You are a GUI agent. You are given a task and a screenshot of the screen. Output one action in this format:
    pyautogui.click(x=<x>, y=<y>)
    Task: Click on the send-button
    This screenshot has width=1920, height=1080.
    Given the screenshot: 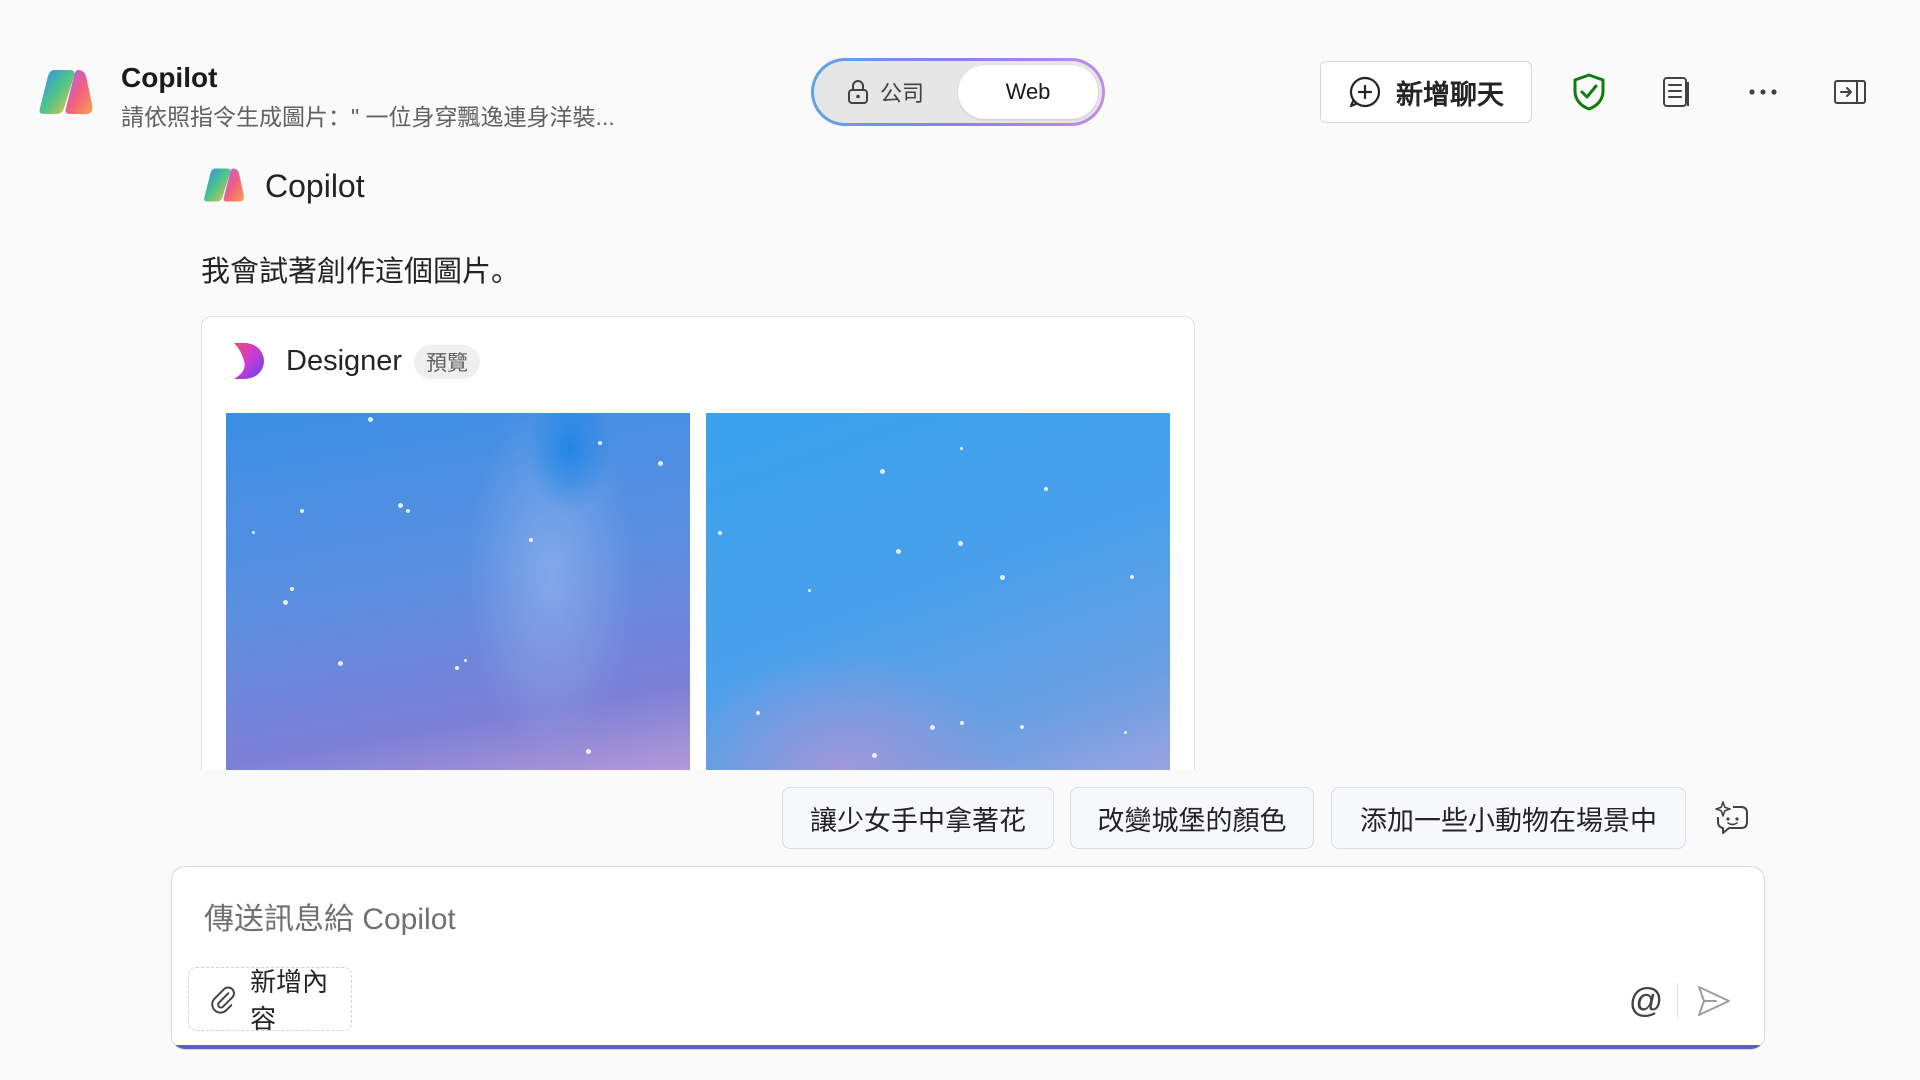 What is the action you would take?
    pyautogui.click(x=1714, y=1001)
    